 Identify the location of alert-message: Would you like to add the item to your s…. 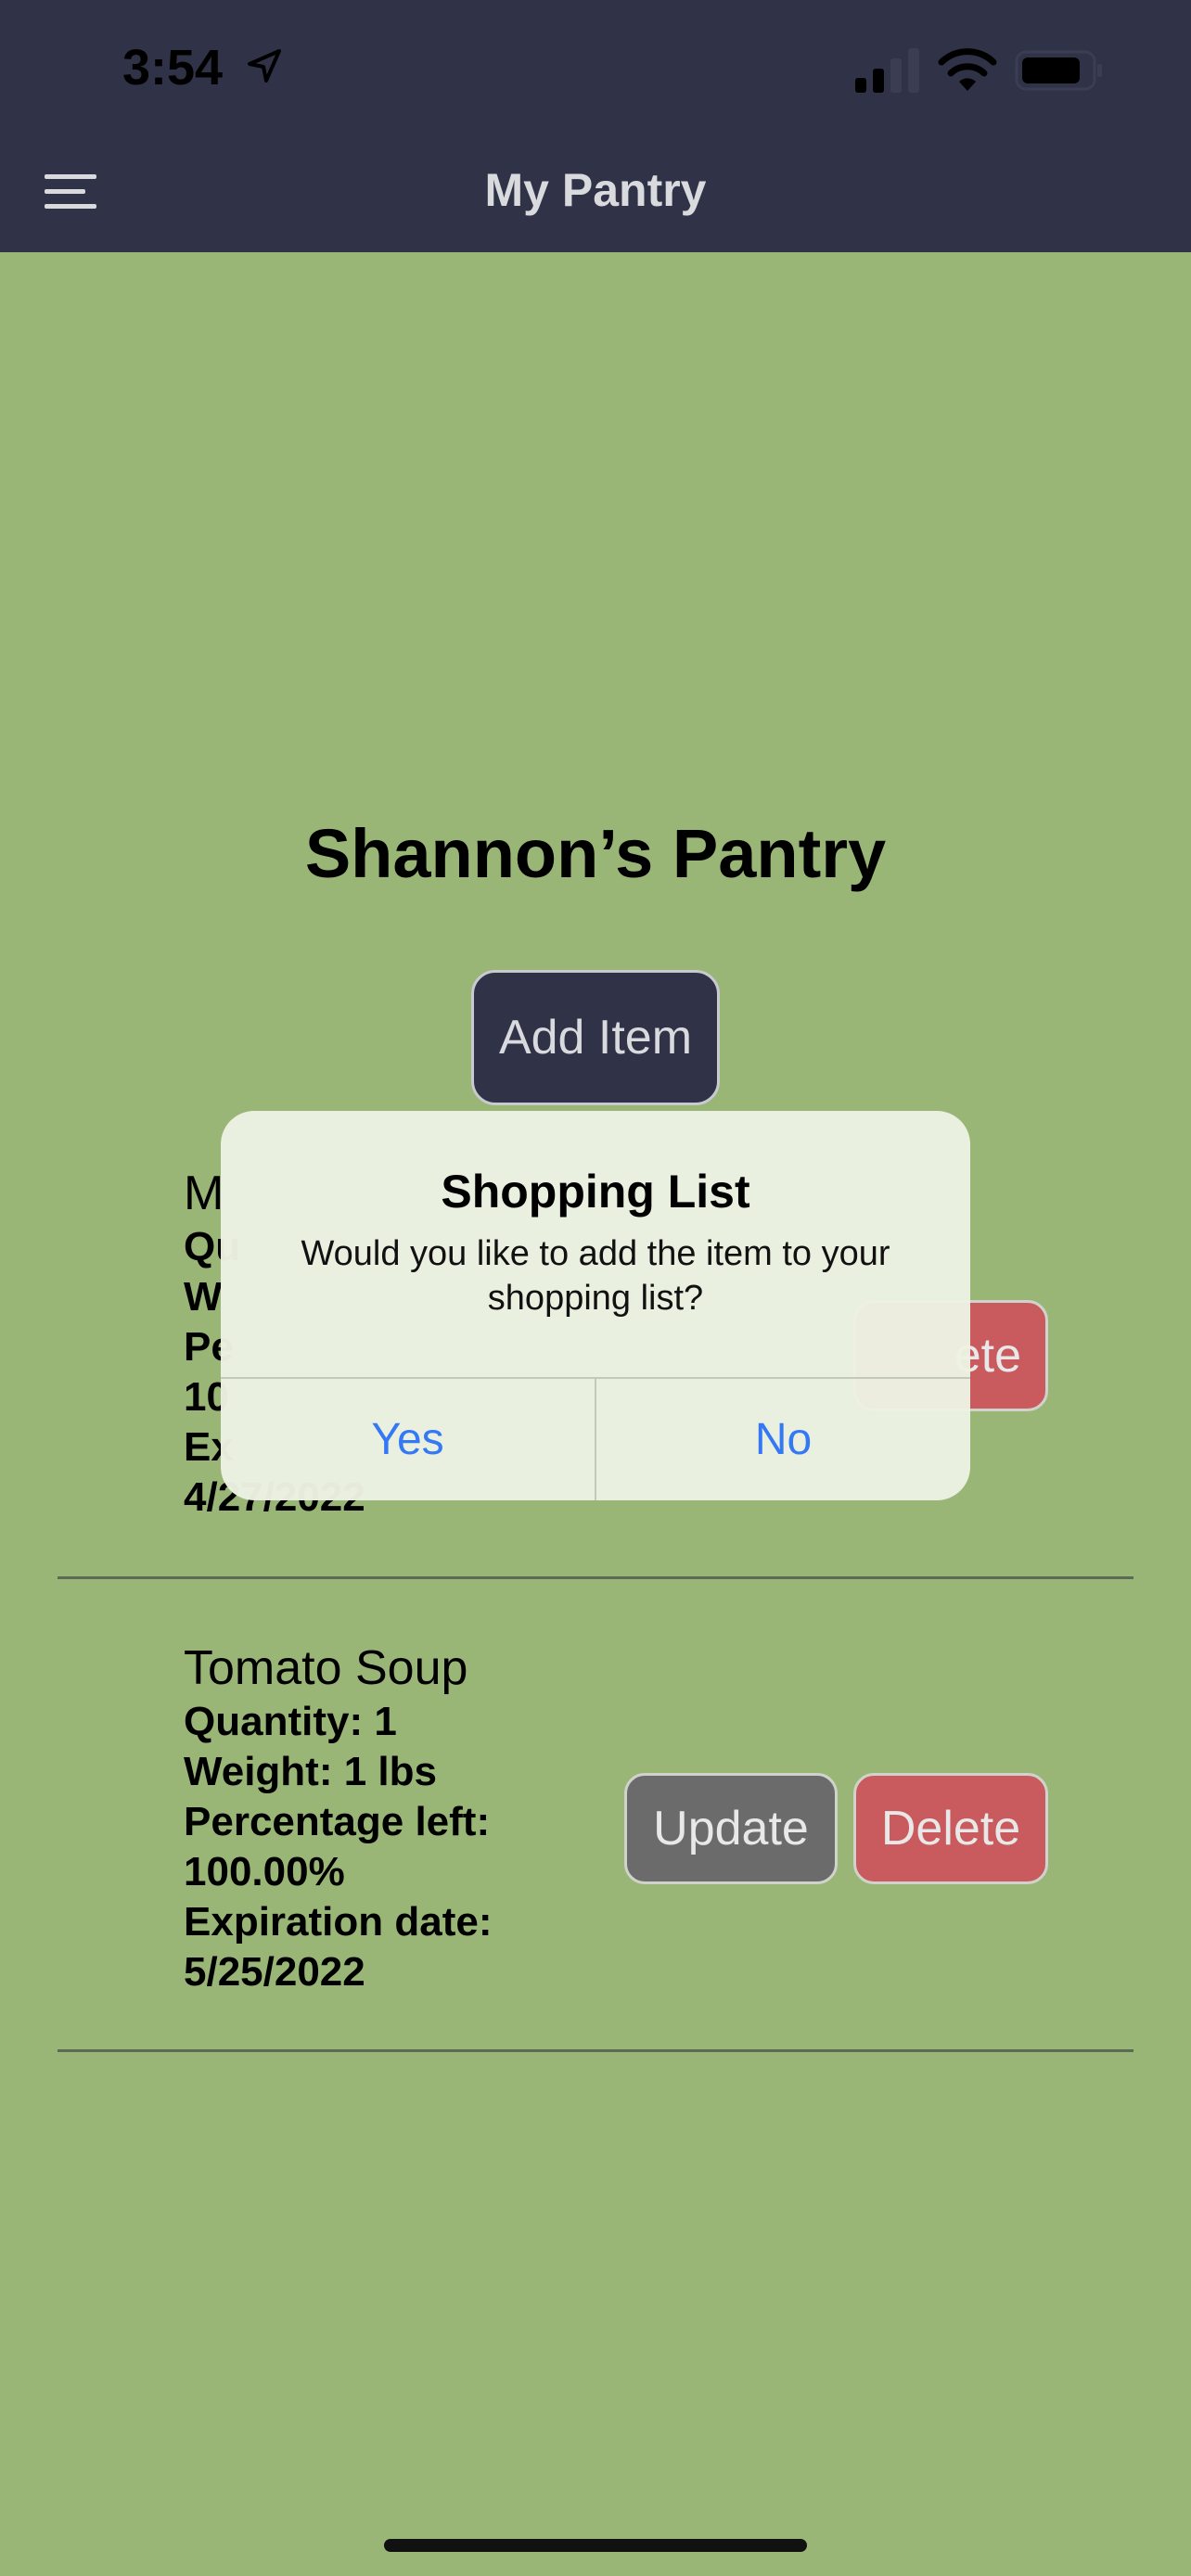
(595, 1276).